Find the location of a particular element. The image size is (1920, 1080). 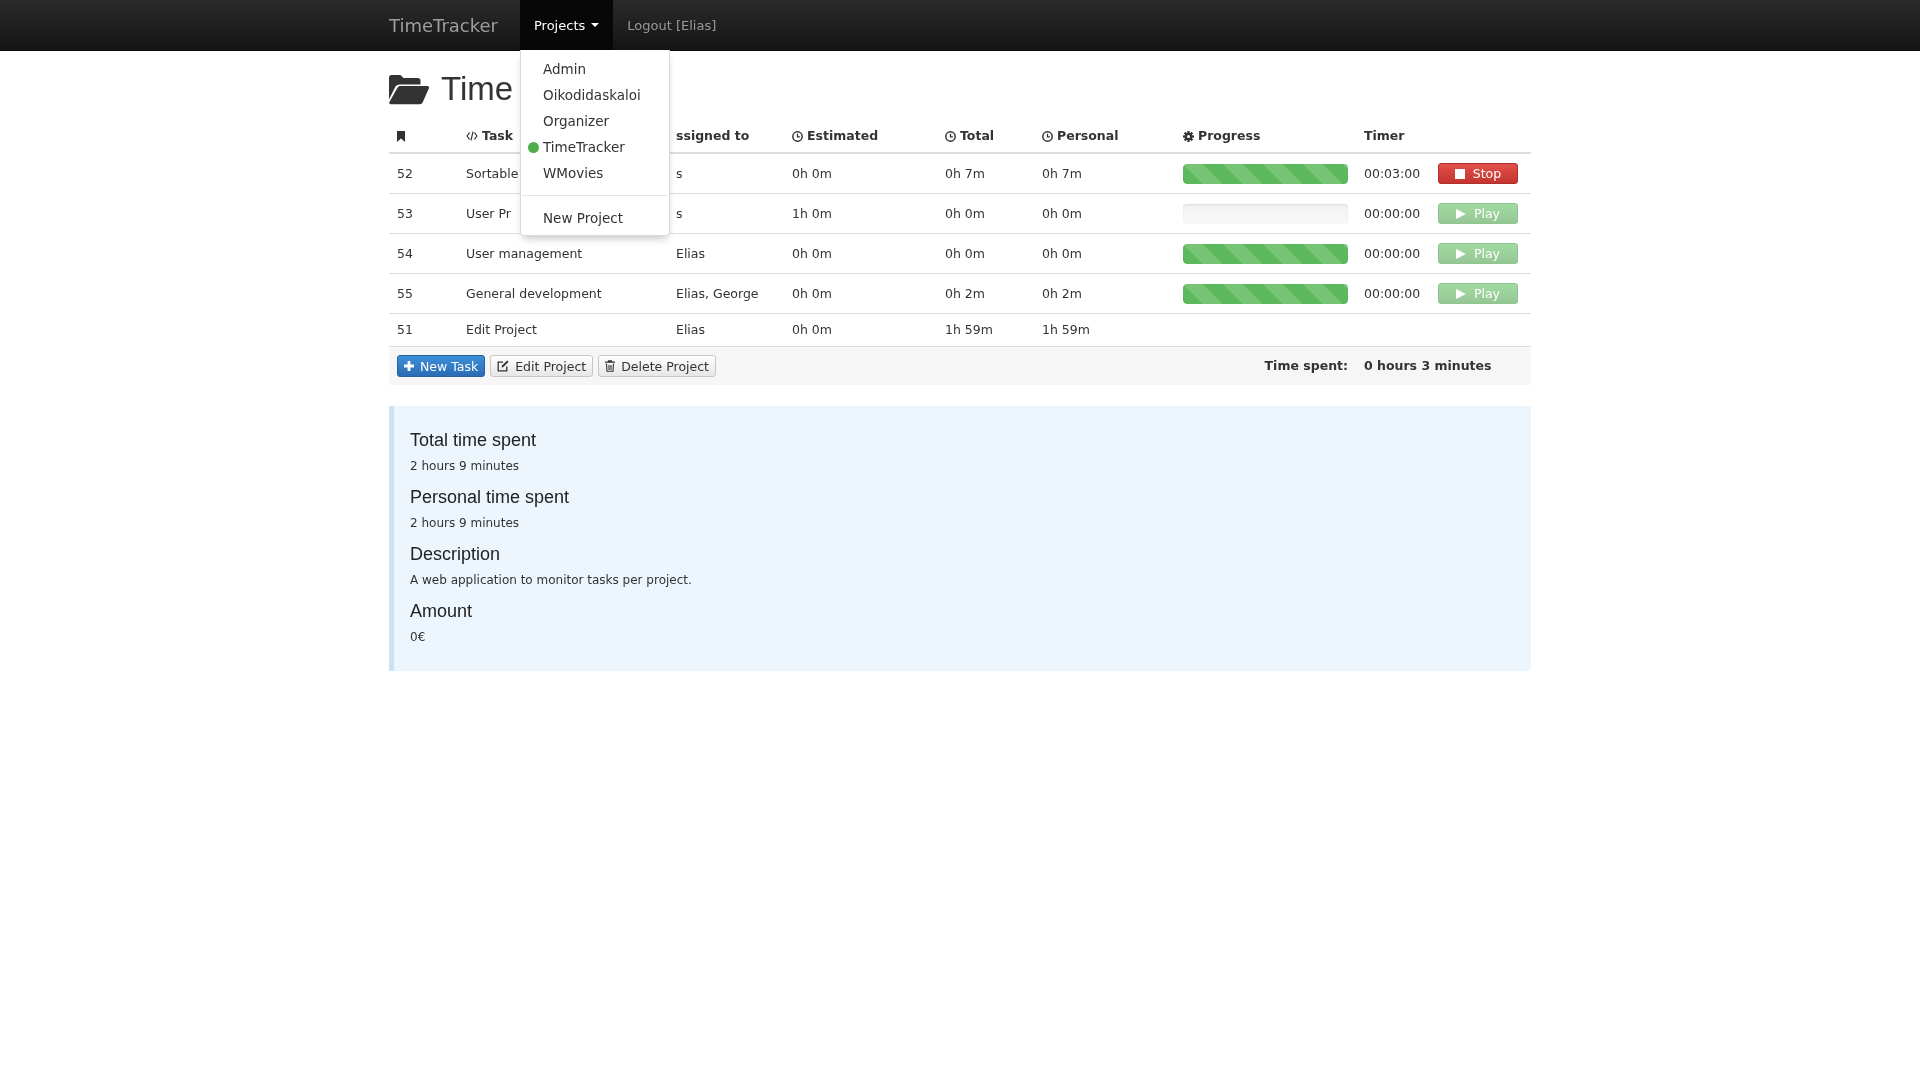

table-cell: Elias, George is located at coordinates (726, 293).